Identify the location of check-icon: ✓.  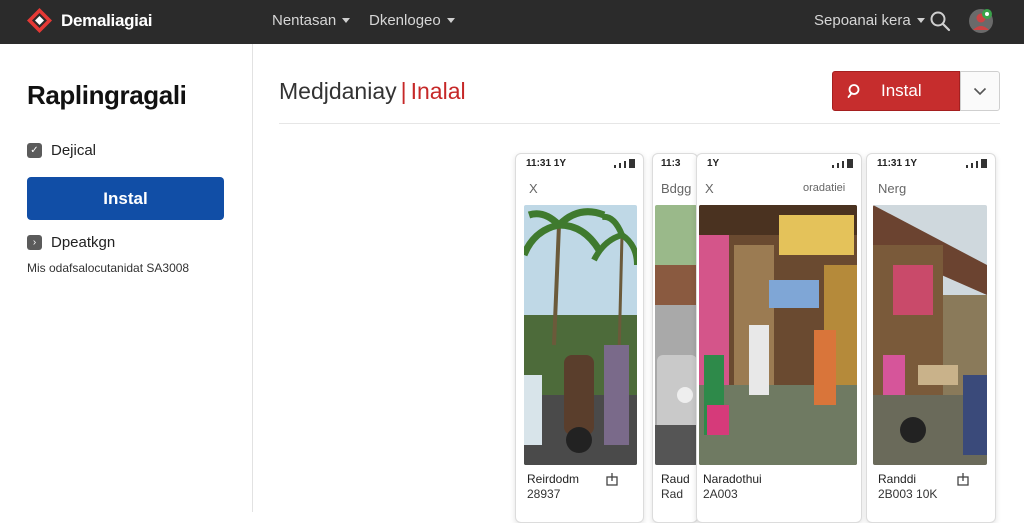
(34, 150).